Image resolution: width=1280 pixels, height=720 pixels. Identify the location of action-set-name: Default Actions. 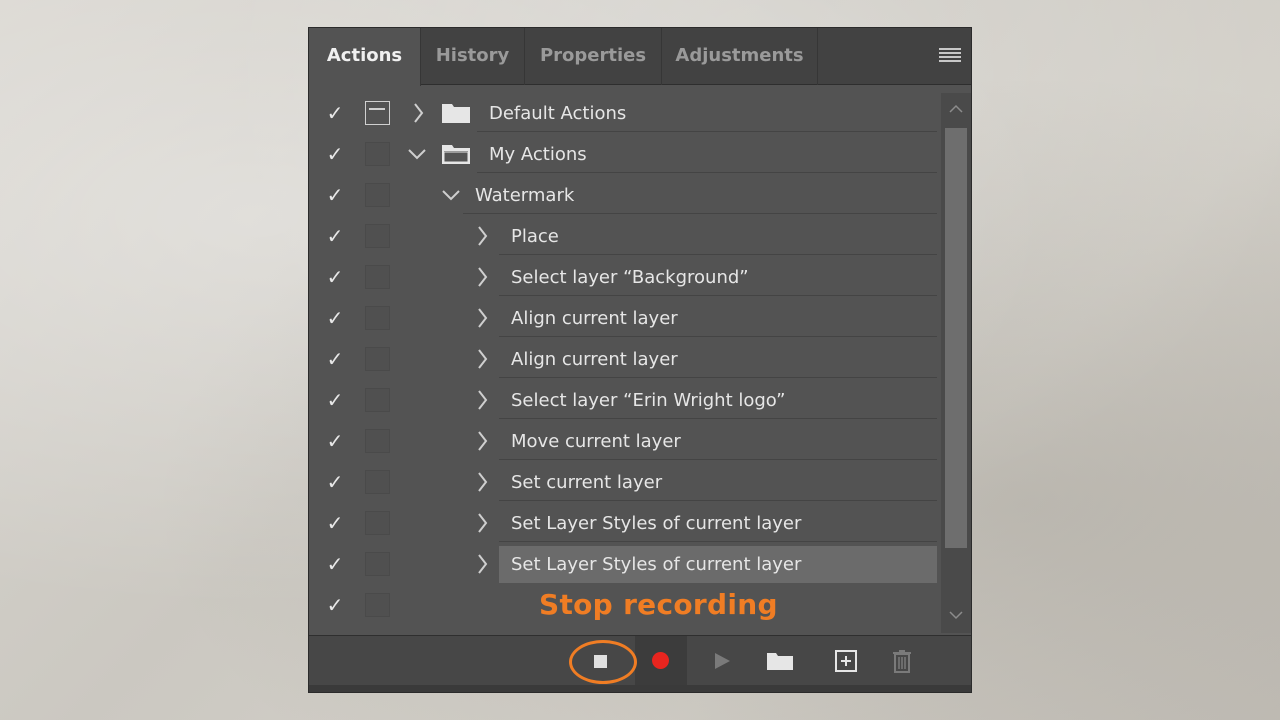
(707, 113).